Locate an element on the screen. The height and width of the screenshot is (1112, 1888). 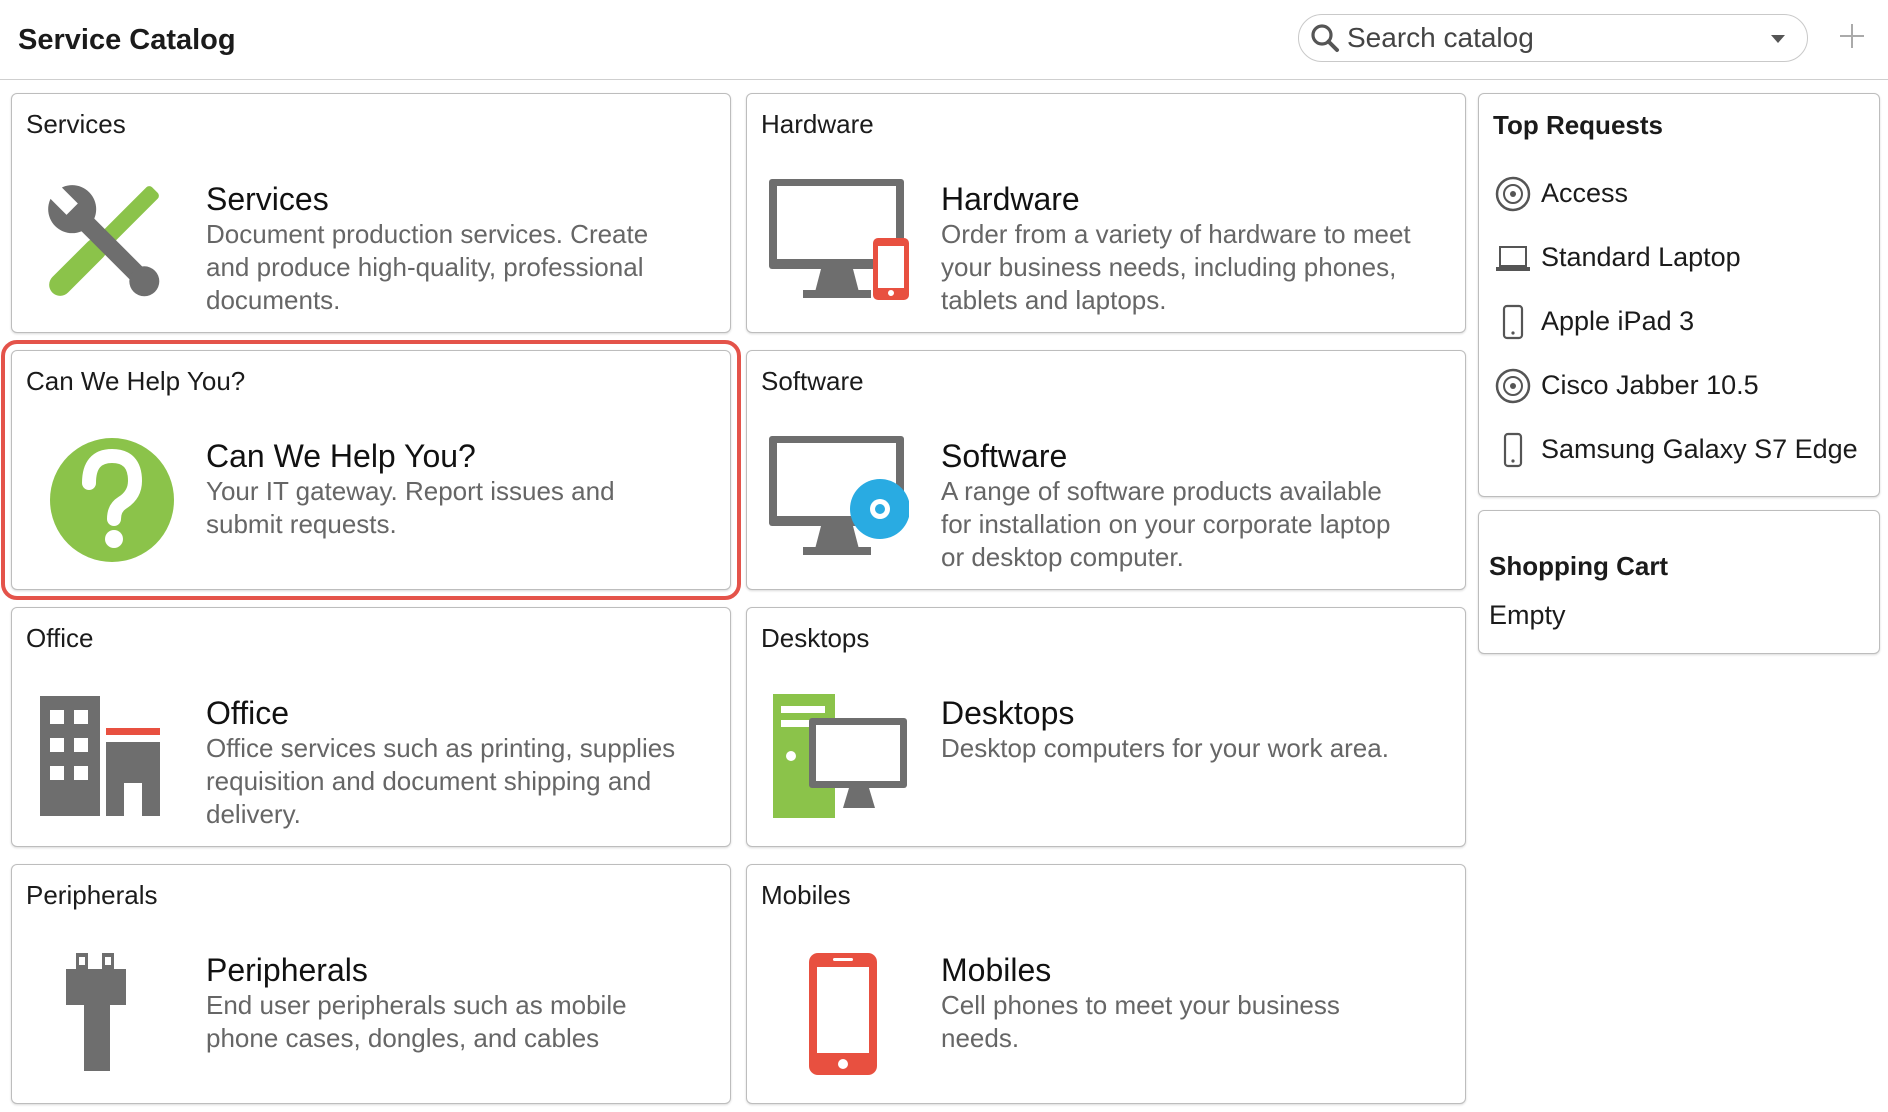
card-header: Peripherals is located at coordinates (92, 895).